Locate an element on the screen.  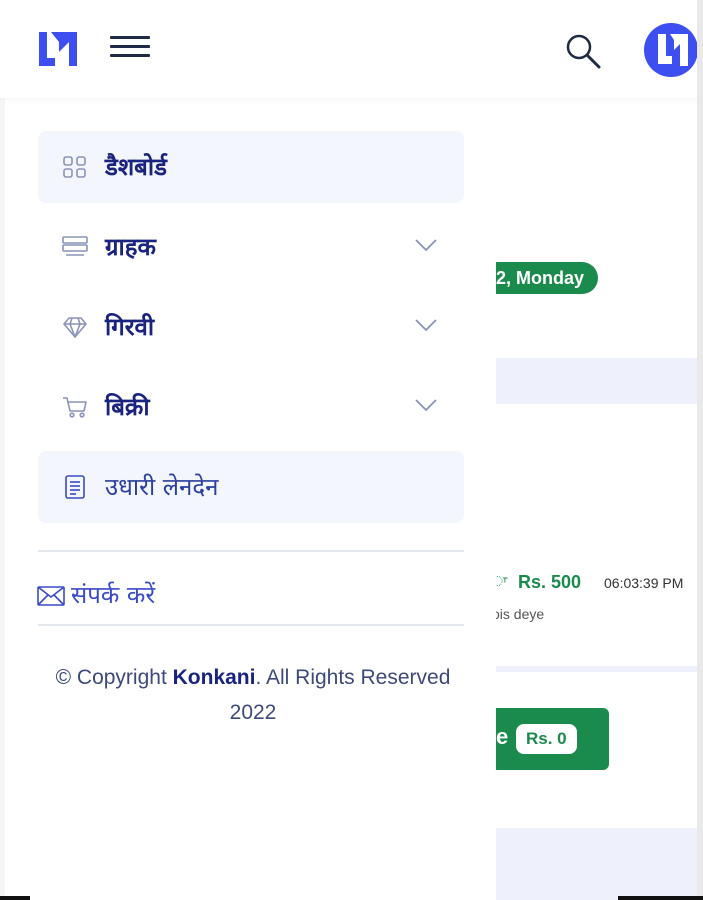
sidebar-item-mortgage: गिरवी is located at coordinates (251, 327).